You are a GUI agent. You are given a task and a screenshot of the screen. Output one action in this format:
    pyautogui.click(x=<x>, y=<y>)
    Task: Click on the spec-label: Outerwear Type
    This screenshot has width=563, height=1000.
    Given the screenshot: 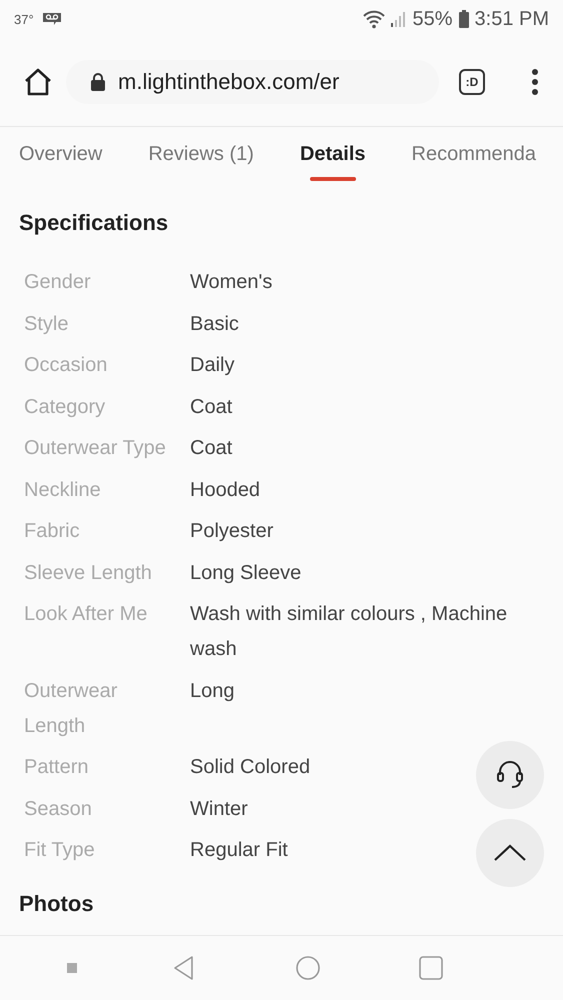 What is the action you would take?
    pyautogui.click(x=95, y=448)
    